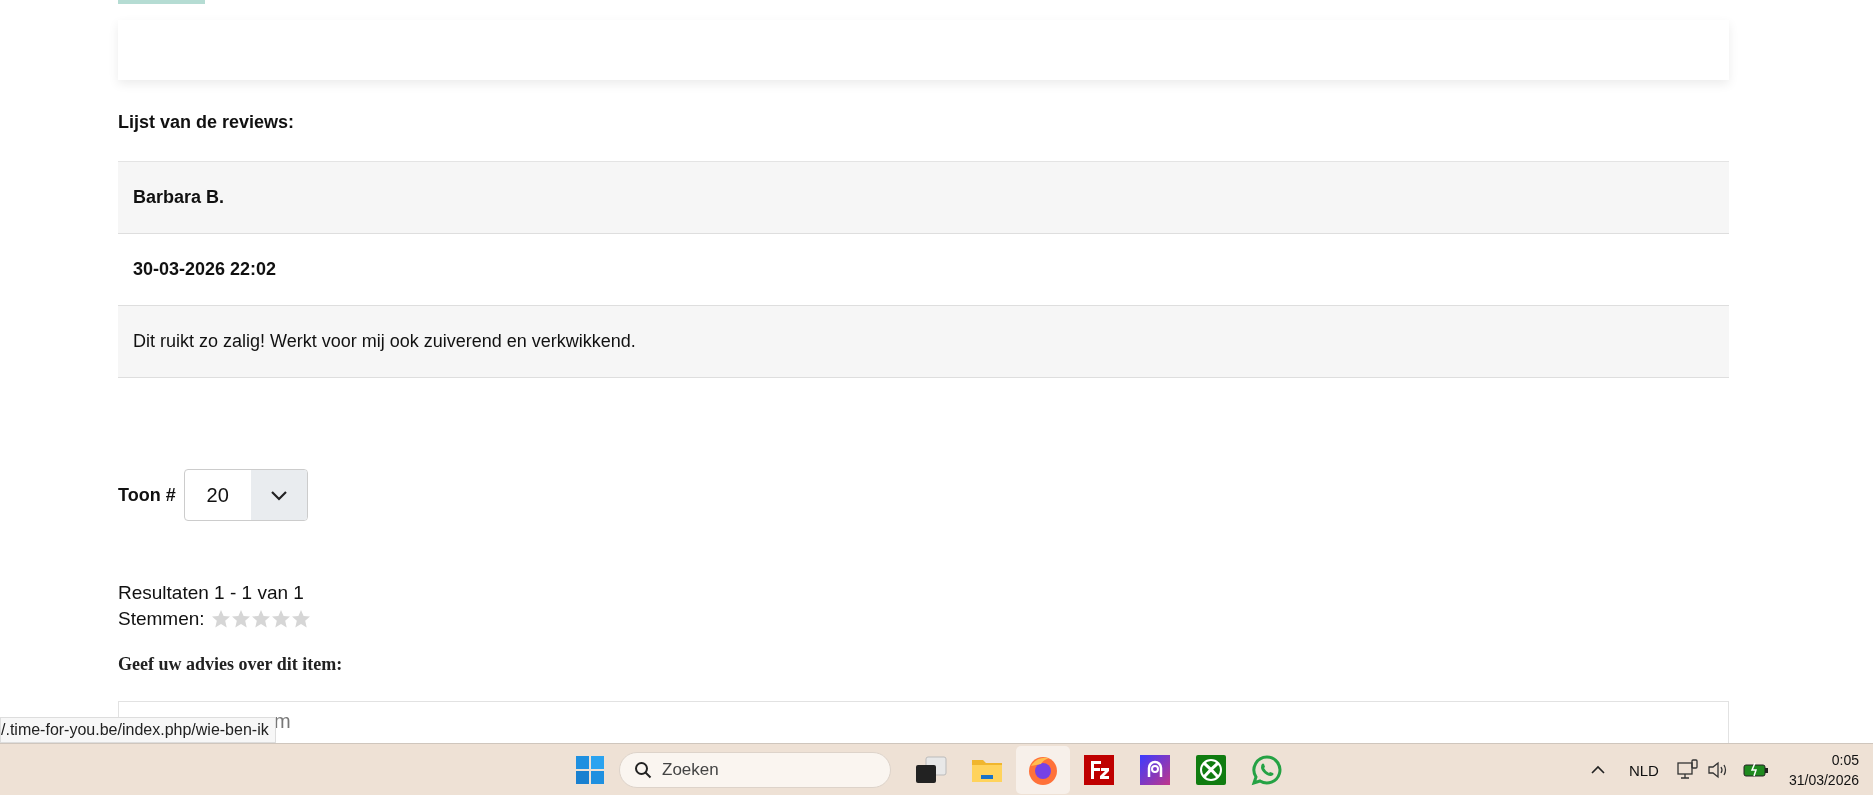  What do you see at coordinates (211, 593) in the screenshot?
I see `results-count: Resultaten 1 - 1 van 1` at bounding box center [211, 593].